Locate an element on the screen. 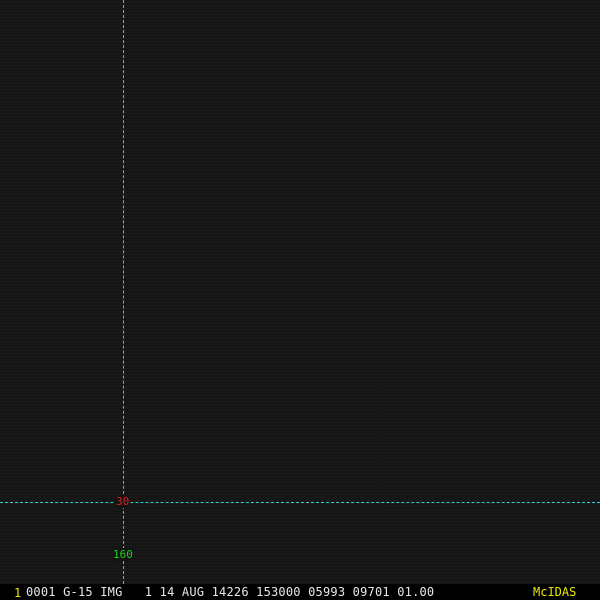 This screenshot has width=600, height=600. latitude-grid-line is located at coordinates (300, 502).